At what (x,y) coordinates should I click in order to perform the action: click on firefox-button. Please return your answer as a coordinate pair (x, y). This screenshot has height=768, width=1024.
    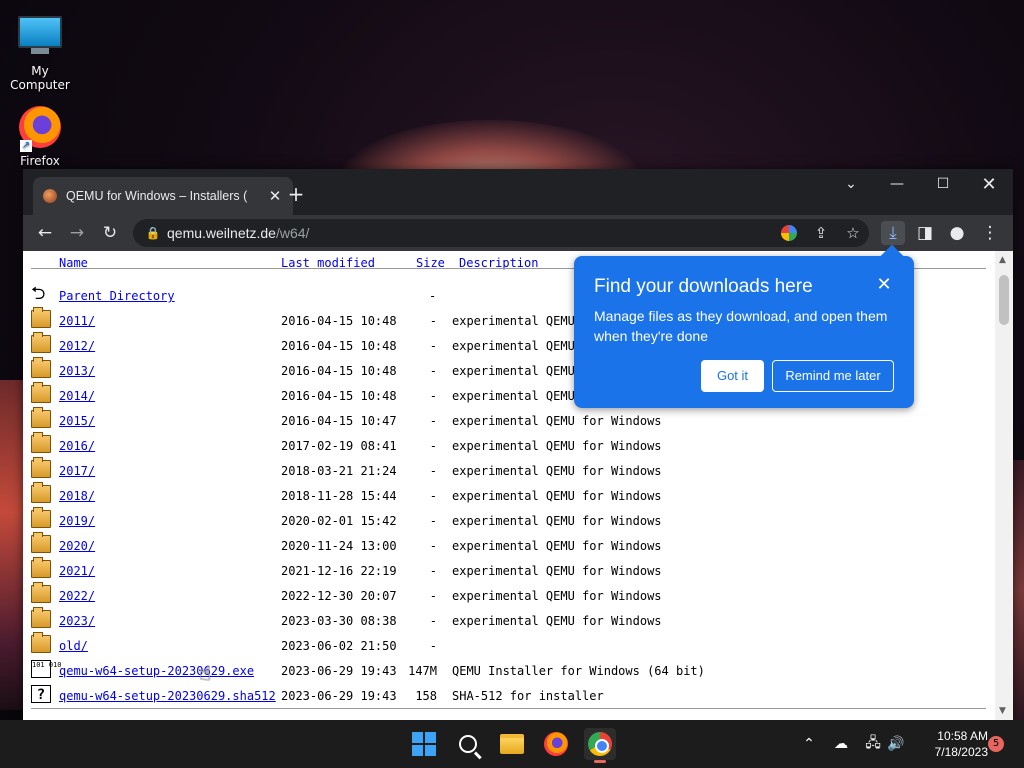
    Looking at the image, I should click on (556, 744).